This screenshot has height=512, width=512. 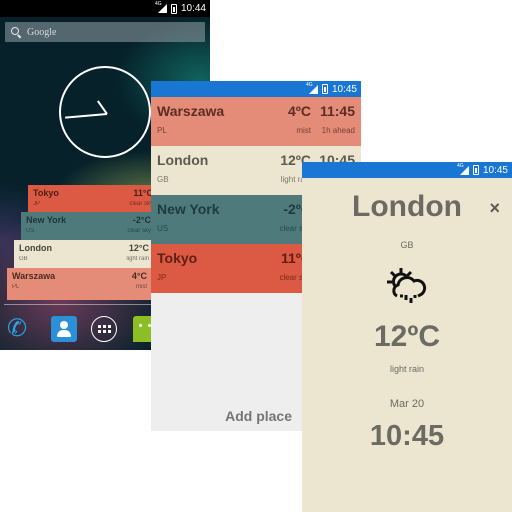 What do you see at coordinates (193, 8) in the screenshot?
I see `status-time: 10:44` at bounding box center [193, 8].